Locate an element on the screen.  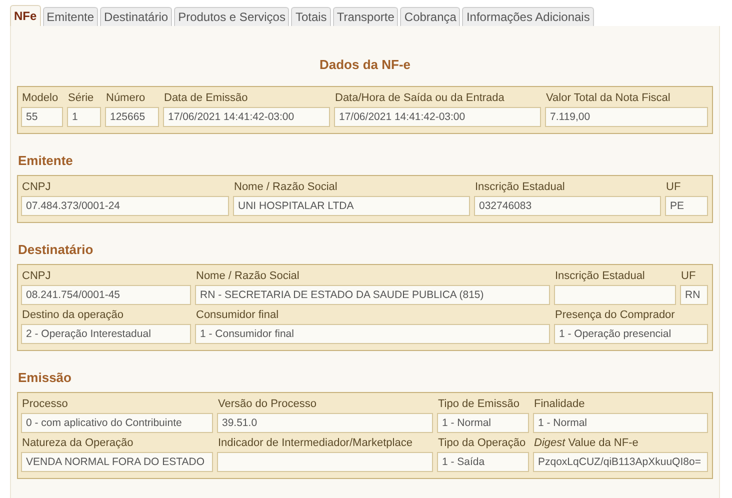
input-field: RN - SECRETARIA DE ESTADO DA SAUDE PUBLICA (815) is located at coordinates (372, 295).